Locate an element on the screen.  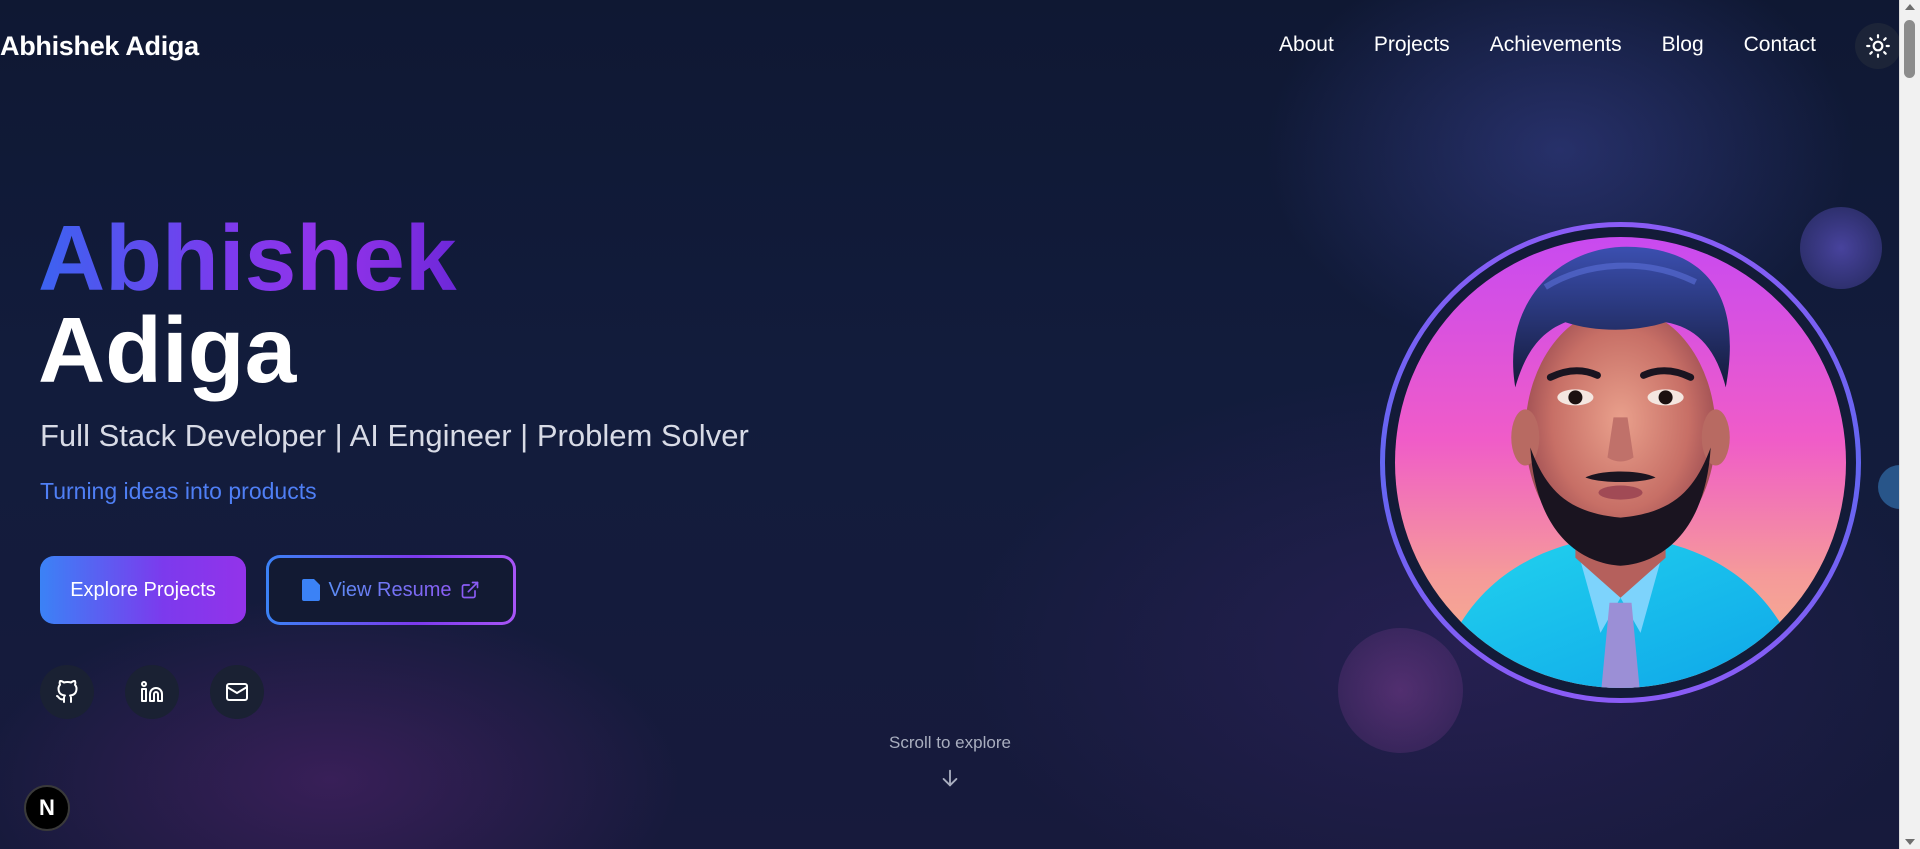
profile-avatar-gap is located at coordinates (1620, 462).